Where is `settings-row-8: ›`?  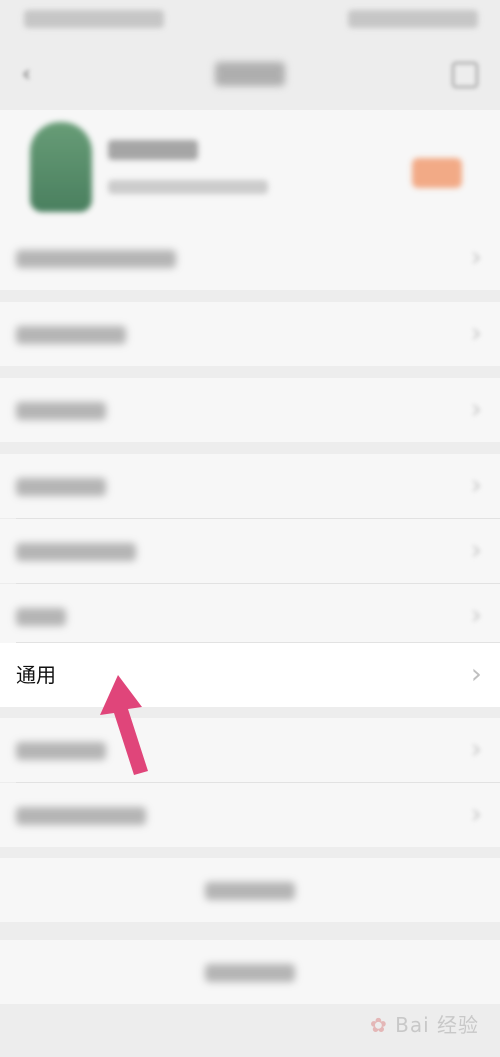
settings-row-8: › is located at coordinates (250, 750).